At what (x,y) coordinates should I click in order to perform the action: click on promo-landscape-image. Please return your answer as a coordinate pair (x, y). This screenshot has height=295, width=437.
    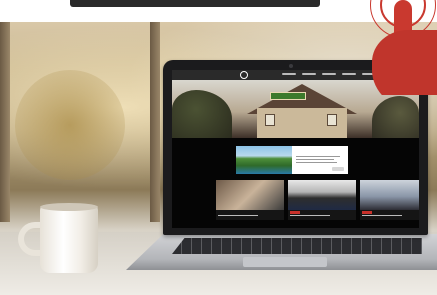
    Looking at the image, I should click on (264, 160).